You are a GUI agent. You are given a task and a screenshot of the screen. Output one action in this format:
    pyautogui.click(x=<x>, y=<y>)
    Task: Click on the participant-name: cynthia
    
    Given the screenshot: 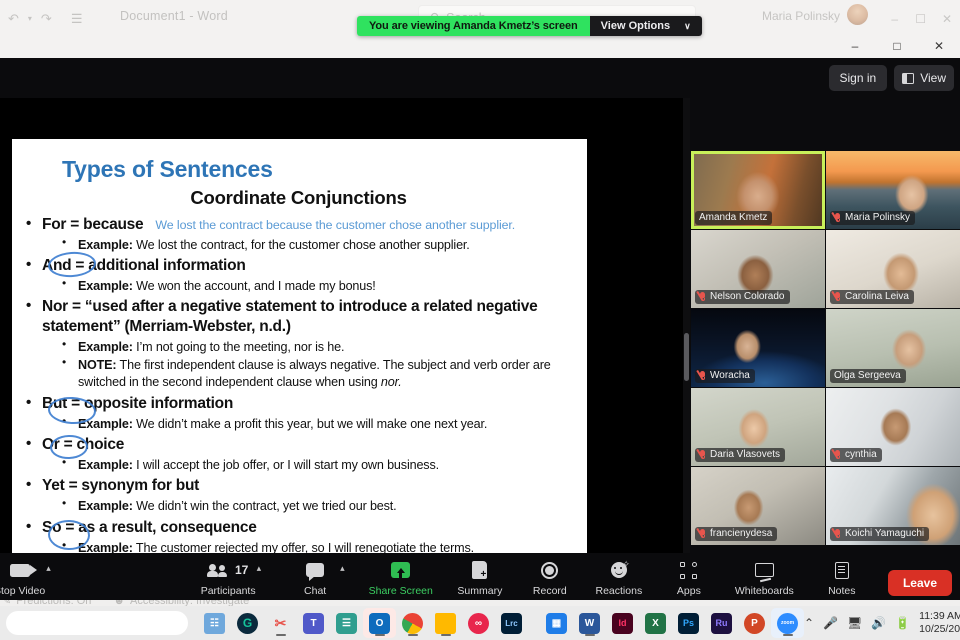 What is the action you would take?
    pyautogui.click(x=861, y=454)
    